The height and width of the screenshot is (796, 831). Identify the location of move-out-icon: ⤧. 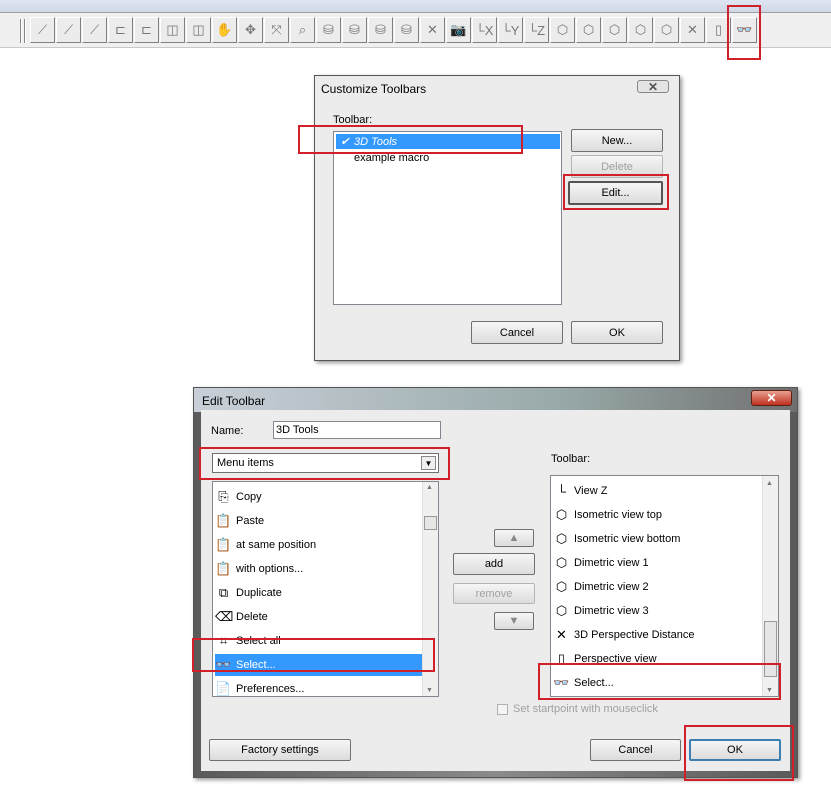
(276, 29).